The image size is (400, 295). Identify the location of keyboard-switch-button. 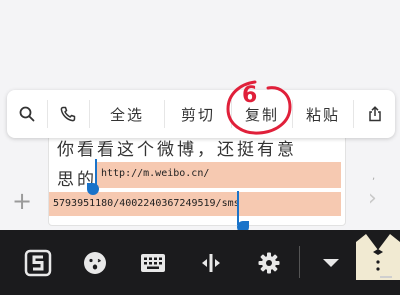
(153, 262).